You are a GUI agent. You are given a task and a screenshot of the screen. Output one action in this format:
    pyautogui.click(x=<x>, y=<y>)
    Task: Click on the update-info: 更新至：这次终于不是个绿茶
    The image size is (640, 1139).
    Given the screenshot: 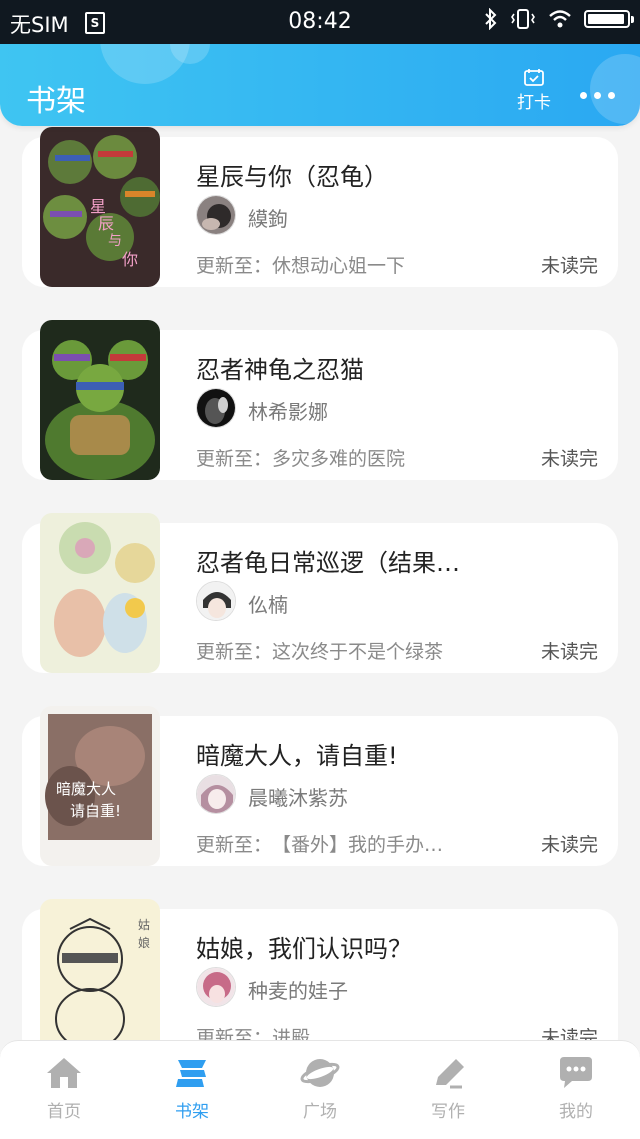 What is the action you would take?
    pyautogui.click(x=319, y=650)
    